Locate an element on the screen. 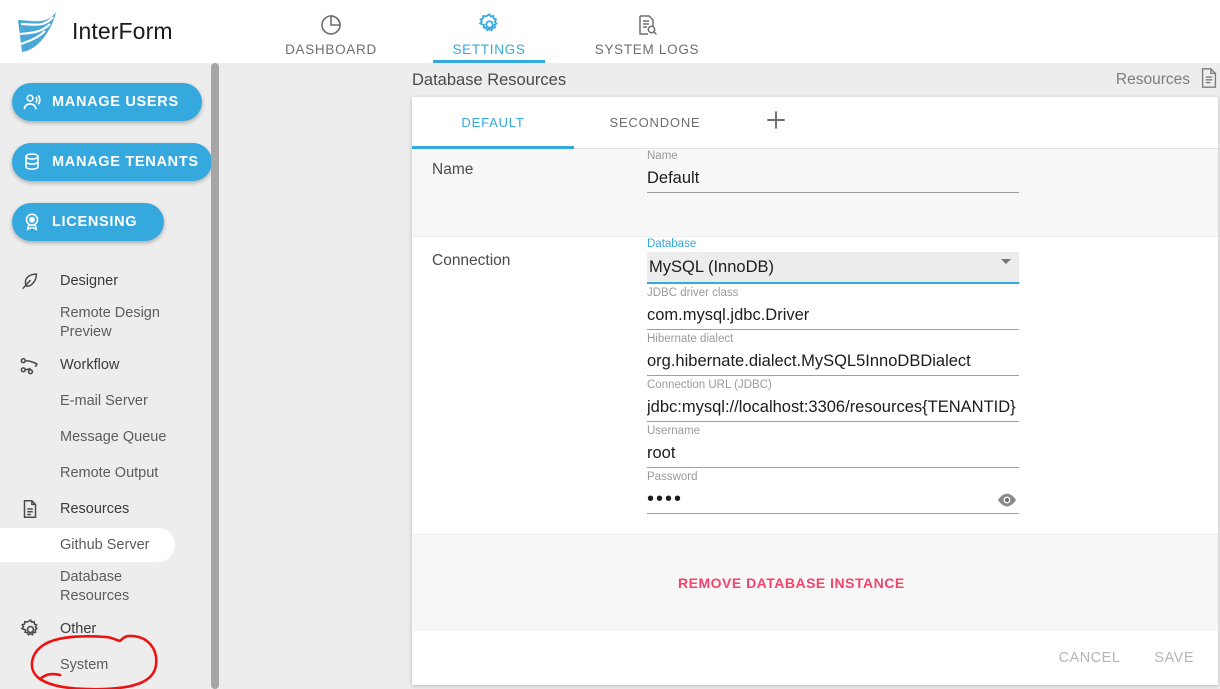 The height and width of the screenshot is (689, 1220). page-icon is located at coordinates (30, 509).